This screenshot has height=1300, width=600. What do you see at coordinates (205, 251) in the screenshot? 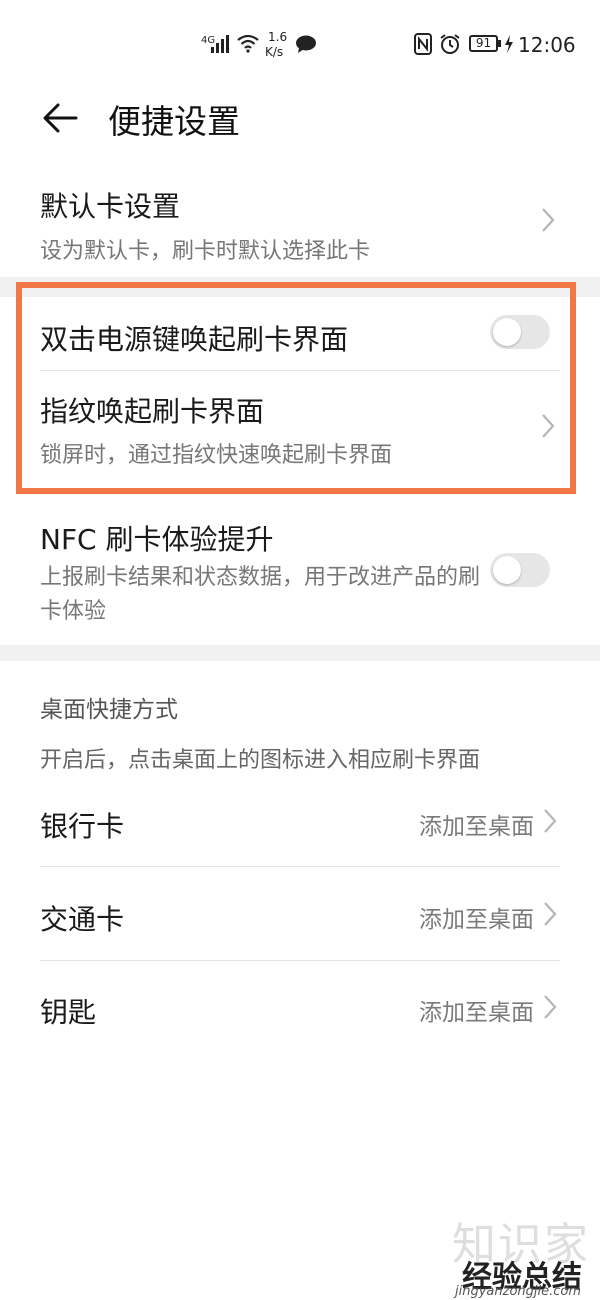
I see `default-card-subtitle: 设为默认卡，刷卡时默认选择此卡` at bounding box center [205, 251].